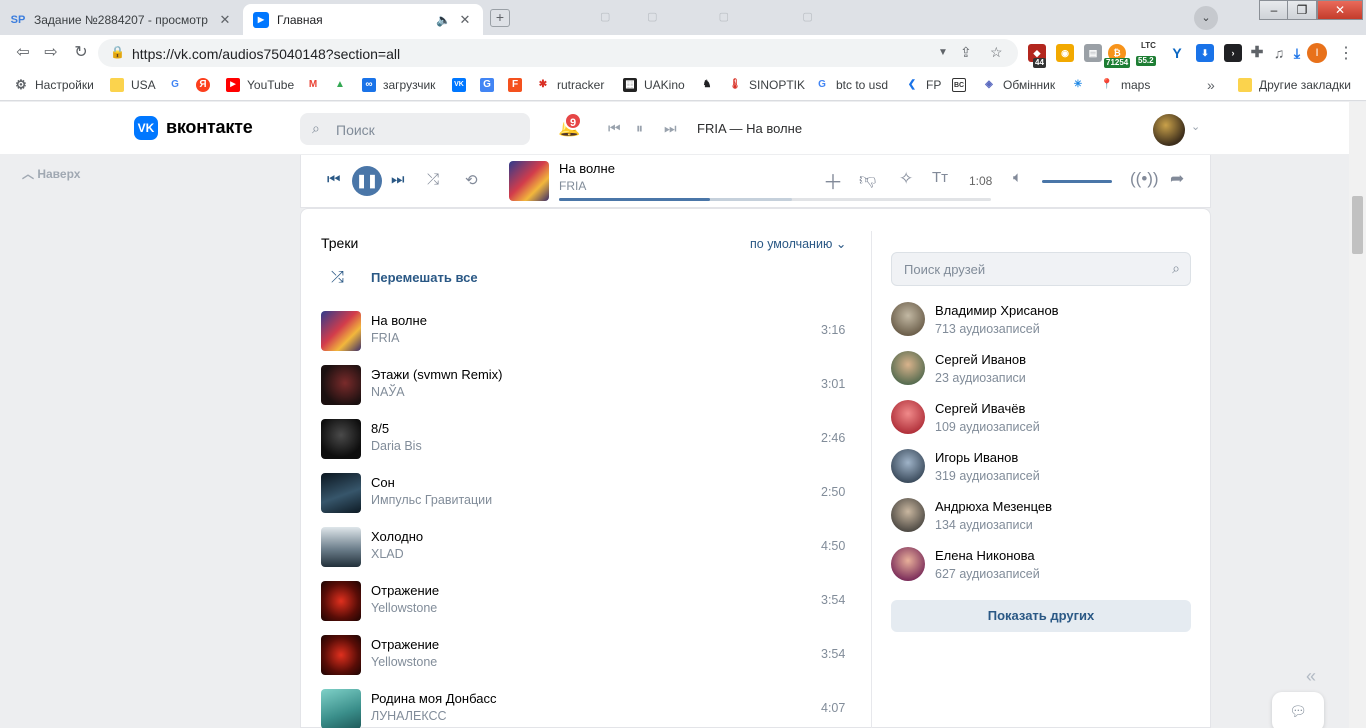 Image resolution: width=1366 pixels, height=728 pixels. I want to click on bookmark-item: ❮ FP, so click(923, 85).